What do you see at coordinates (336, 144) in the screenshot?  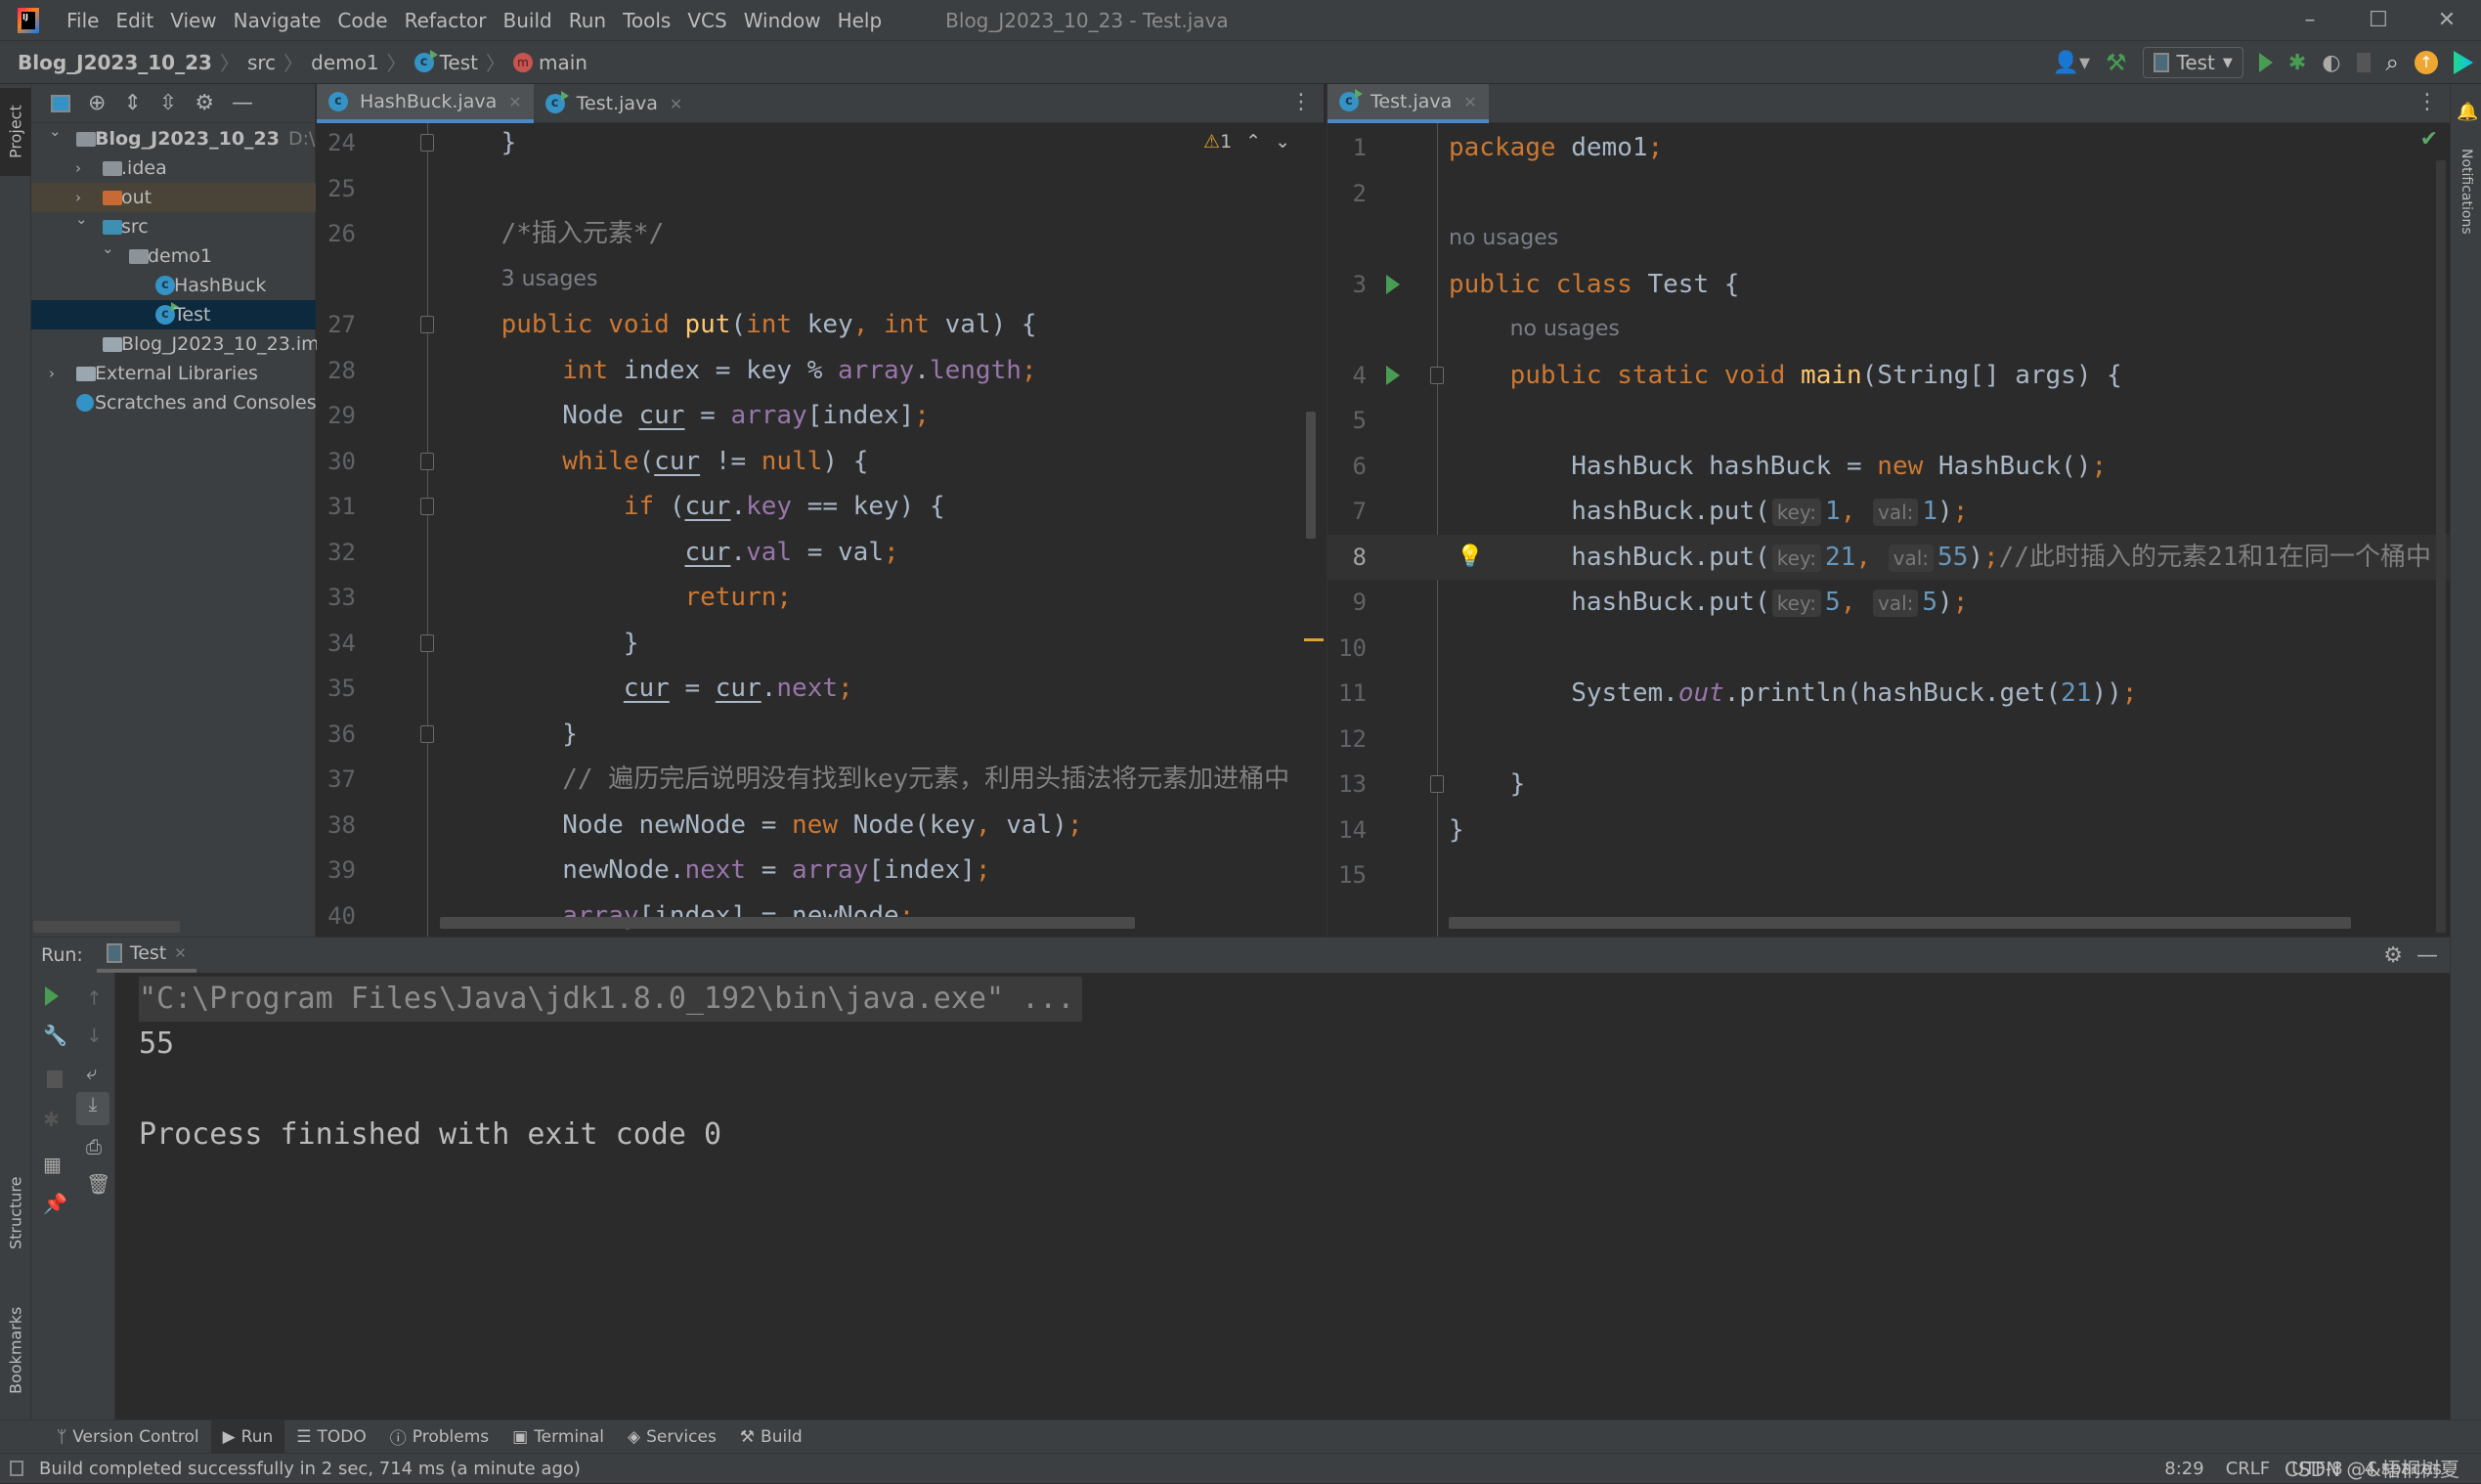 I see `line-number: 24` at bounding box center [336, 144].